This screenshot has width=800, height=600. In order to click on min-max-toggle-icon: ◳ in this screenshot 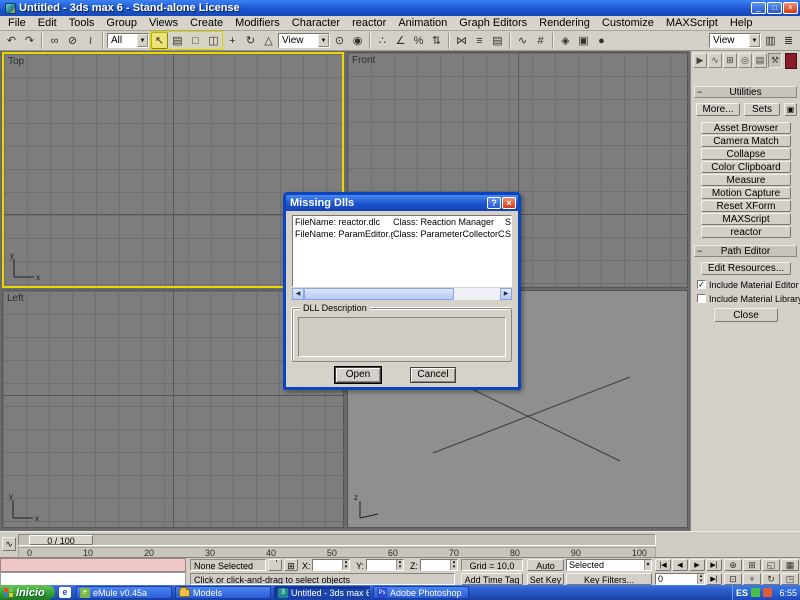, I will do `click(790, 579)`.